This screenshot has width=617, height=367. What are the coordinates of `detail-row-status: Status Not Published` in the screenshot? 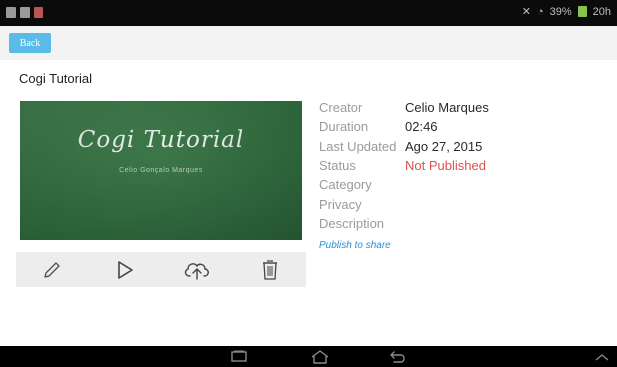 It's located at (464, 165).